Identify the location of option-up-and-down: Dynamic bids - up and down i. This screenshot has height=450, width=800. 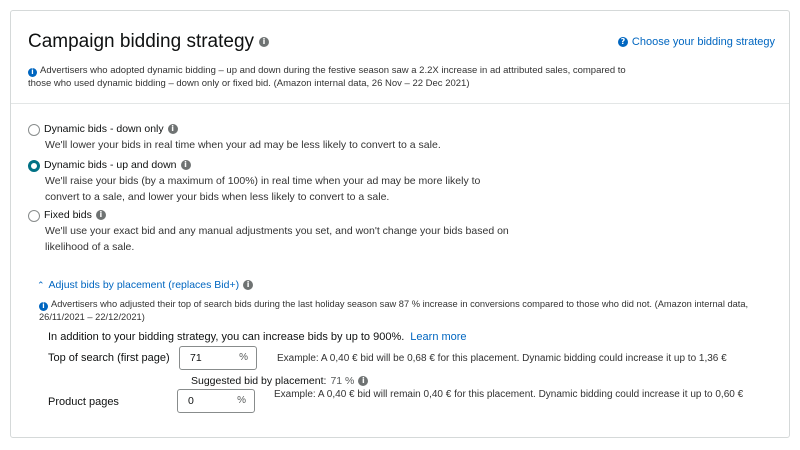
(109, 165).